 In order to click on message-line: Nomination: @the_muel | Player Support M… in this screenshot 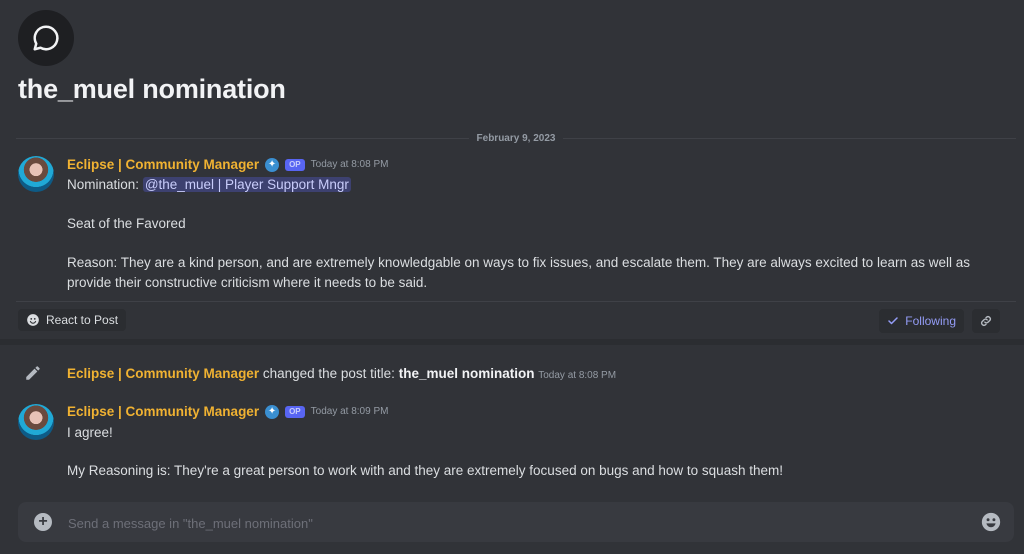, I will do `click(209, 184)`.